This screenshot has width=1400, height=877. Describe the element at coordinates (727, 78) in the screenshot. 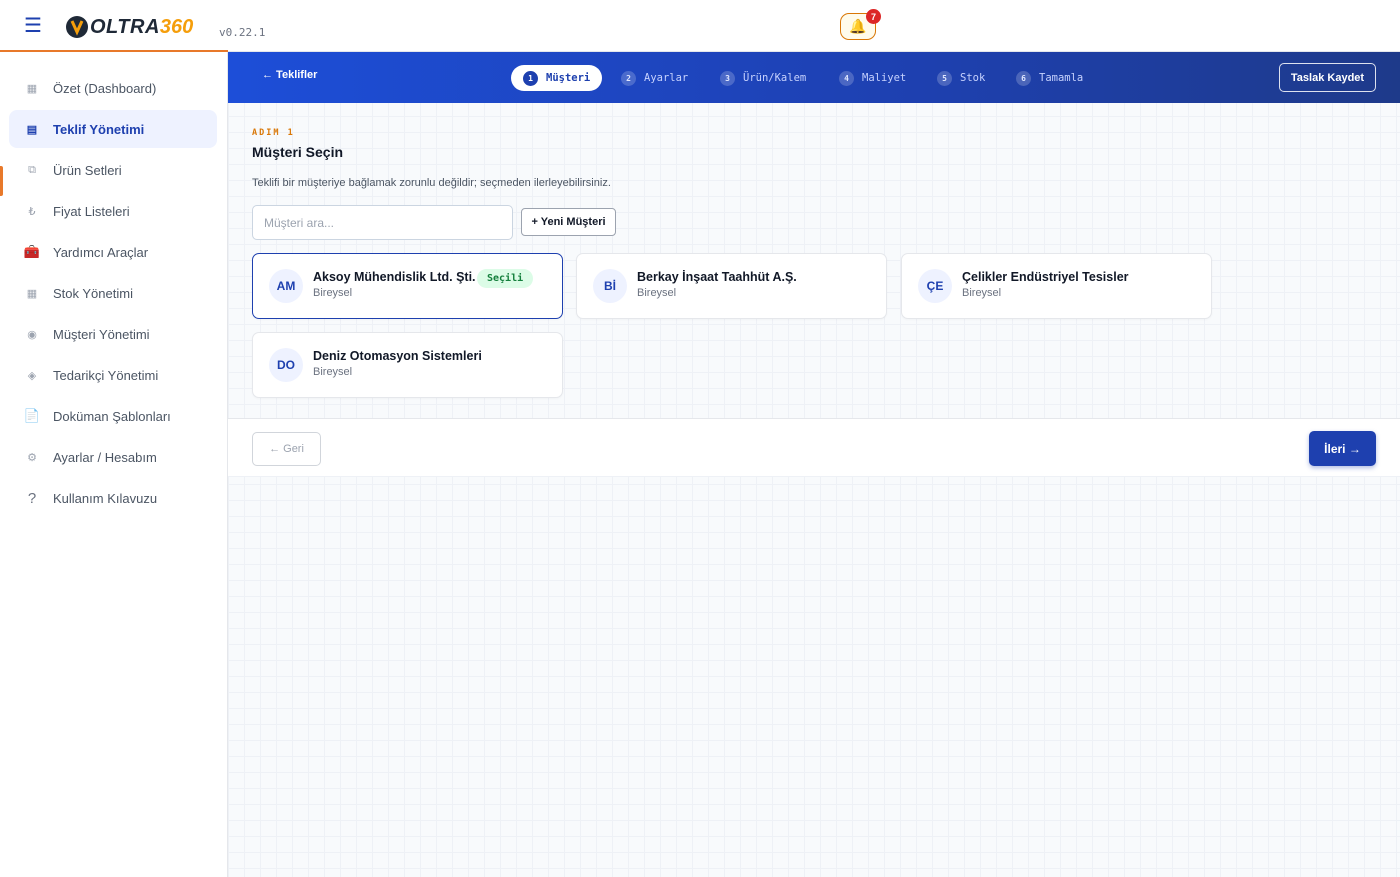

I see `step-number: 3` at that location.